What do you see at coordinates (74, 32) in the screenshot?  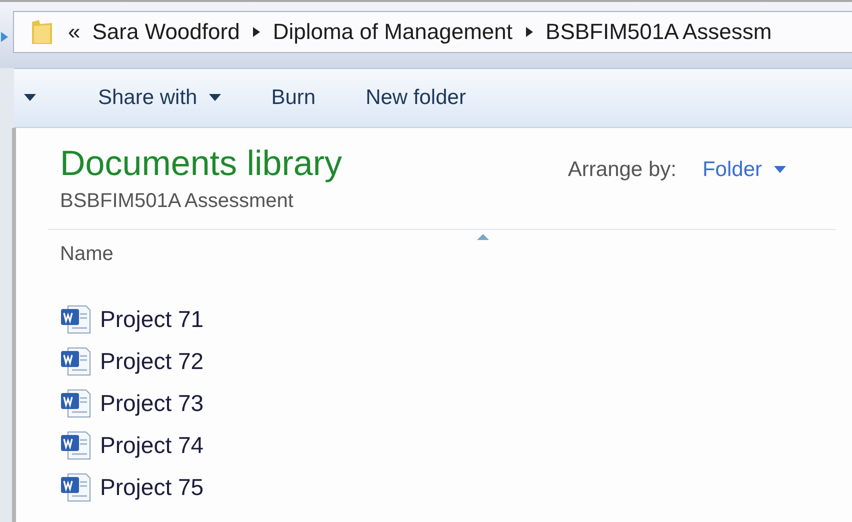 I see `overflow-chevron: «` at bounding box center [74, 32].